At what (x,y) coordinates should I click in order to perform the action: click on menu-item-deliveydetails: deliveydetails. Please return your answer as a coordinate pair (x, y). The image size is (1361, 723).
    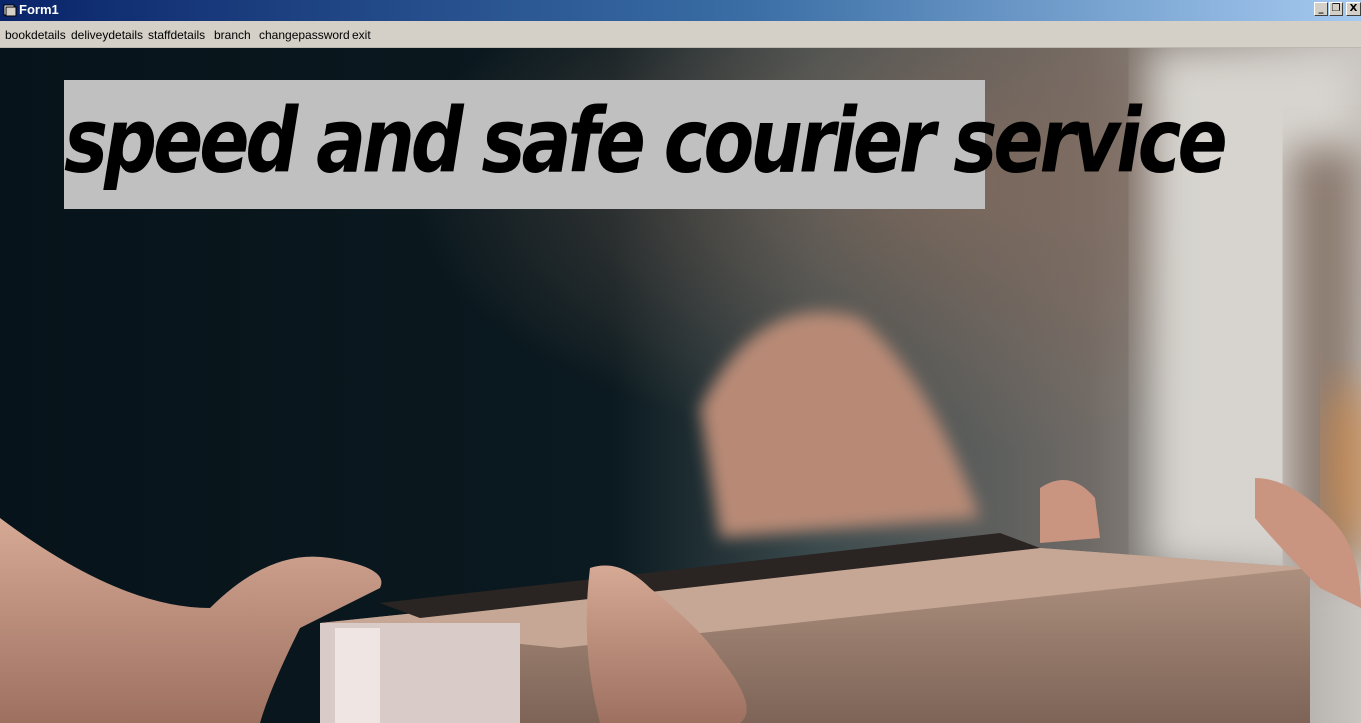
    Looking at the image, I should click on (107, 35).